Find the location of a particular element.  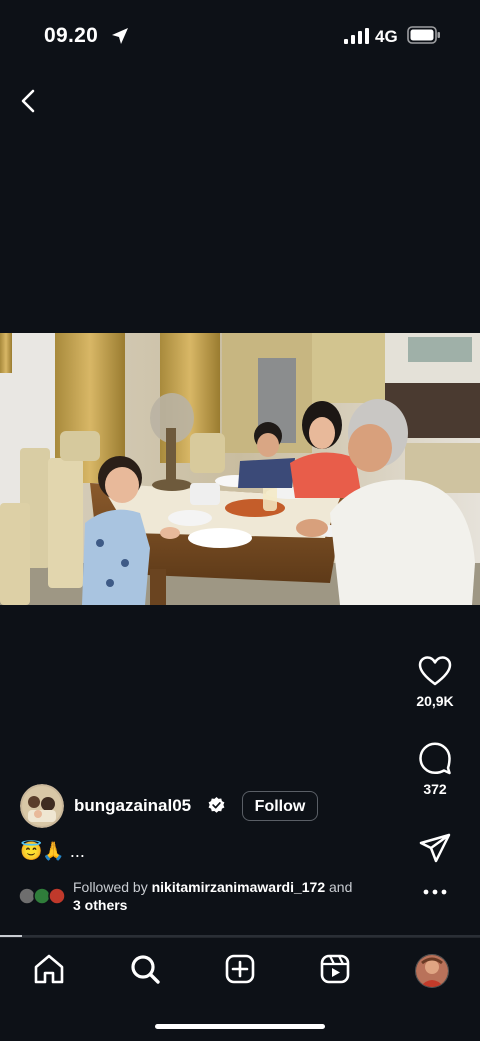

signal-icon is located at coordinates (356, 36).